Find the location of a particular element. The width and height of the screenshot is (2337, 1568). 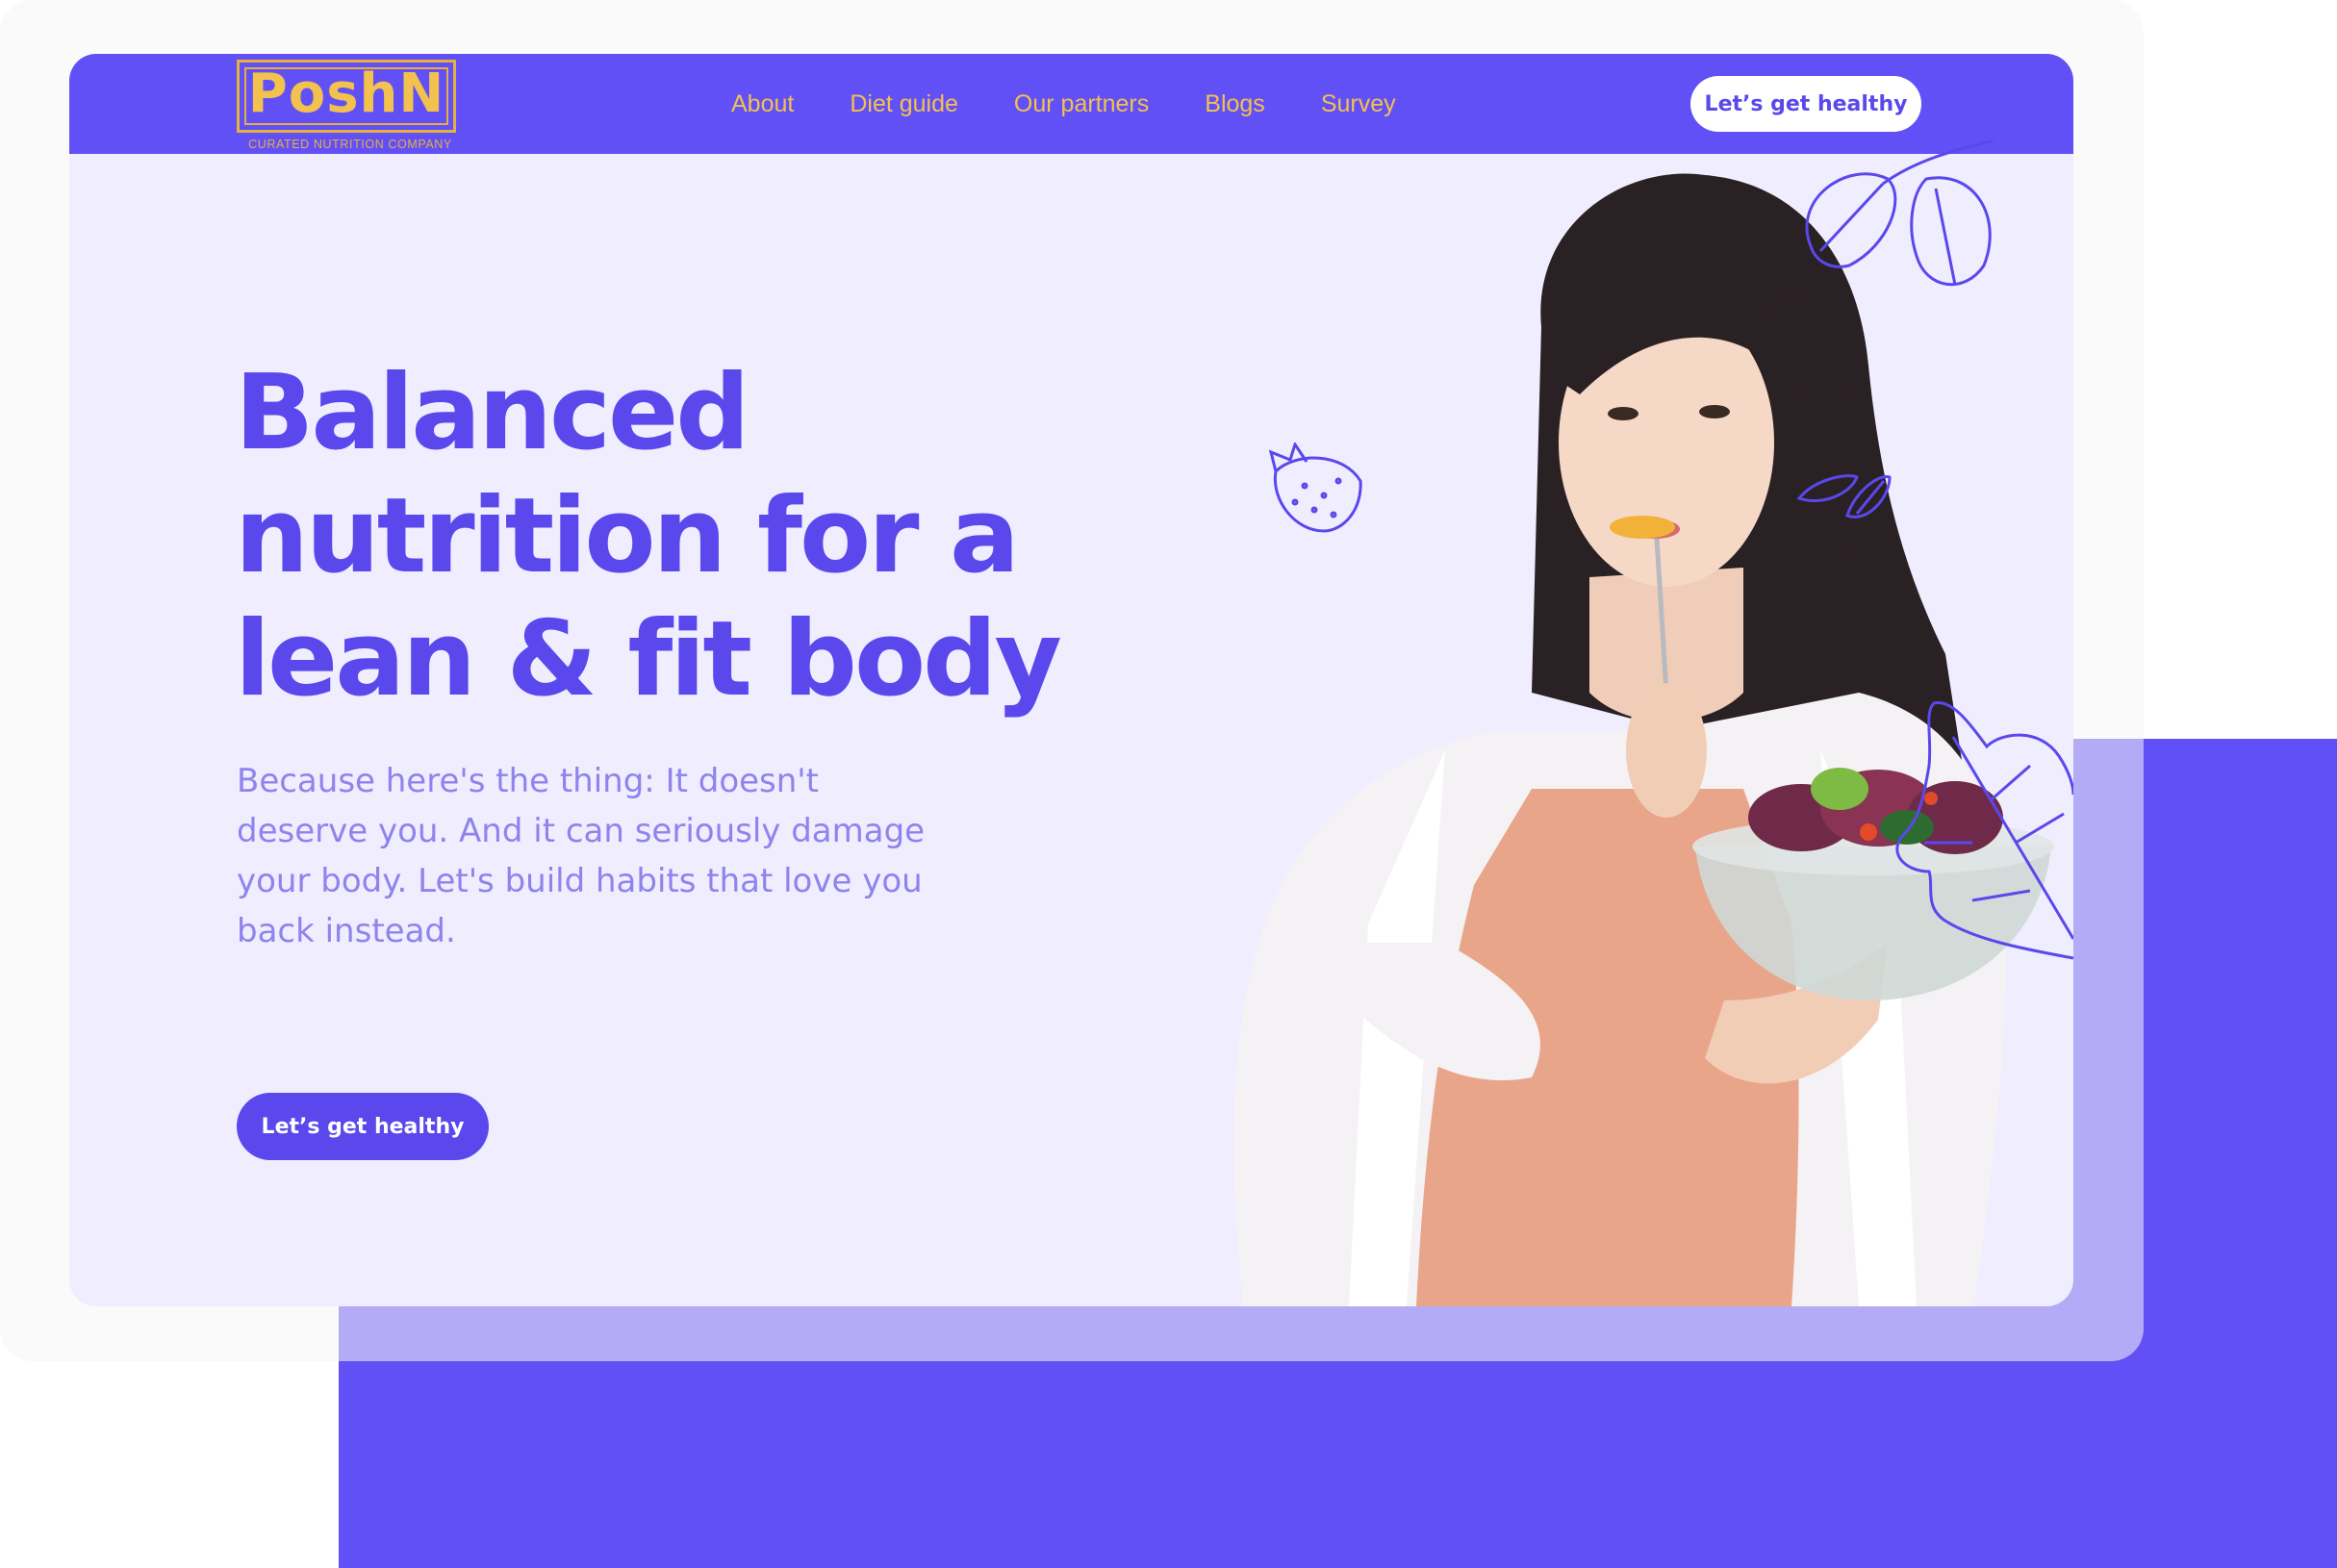

nav-link-about: About is located at coordinates (762, 104).